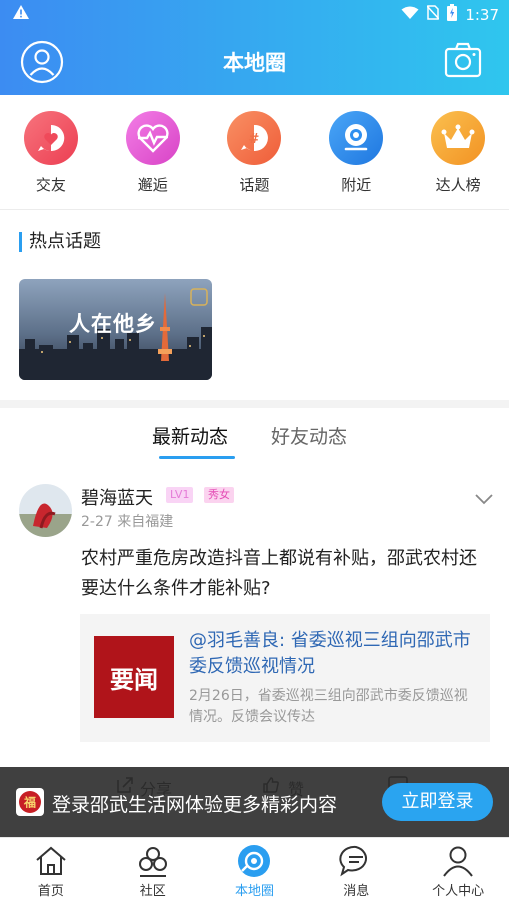 The width and height of the screenshot is (509, 904). I want to click on community-icon, so click(153, 861).